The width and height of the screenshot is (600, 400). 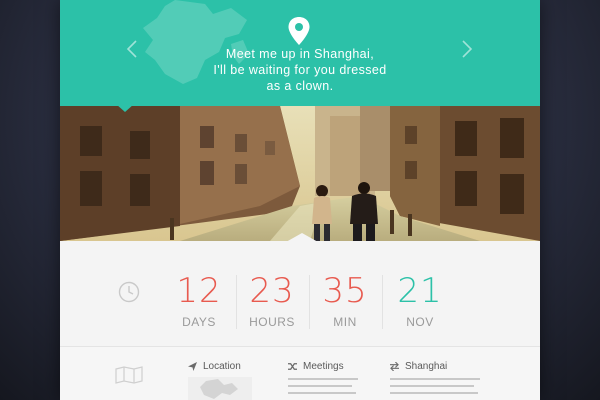 What do you see at coordinates (129, 292) in the screenshot?
I see `clock-icon` at bounding box center [129, 292].